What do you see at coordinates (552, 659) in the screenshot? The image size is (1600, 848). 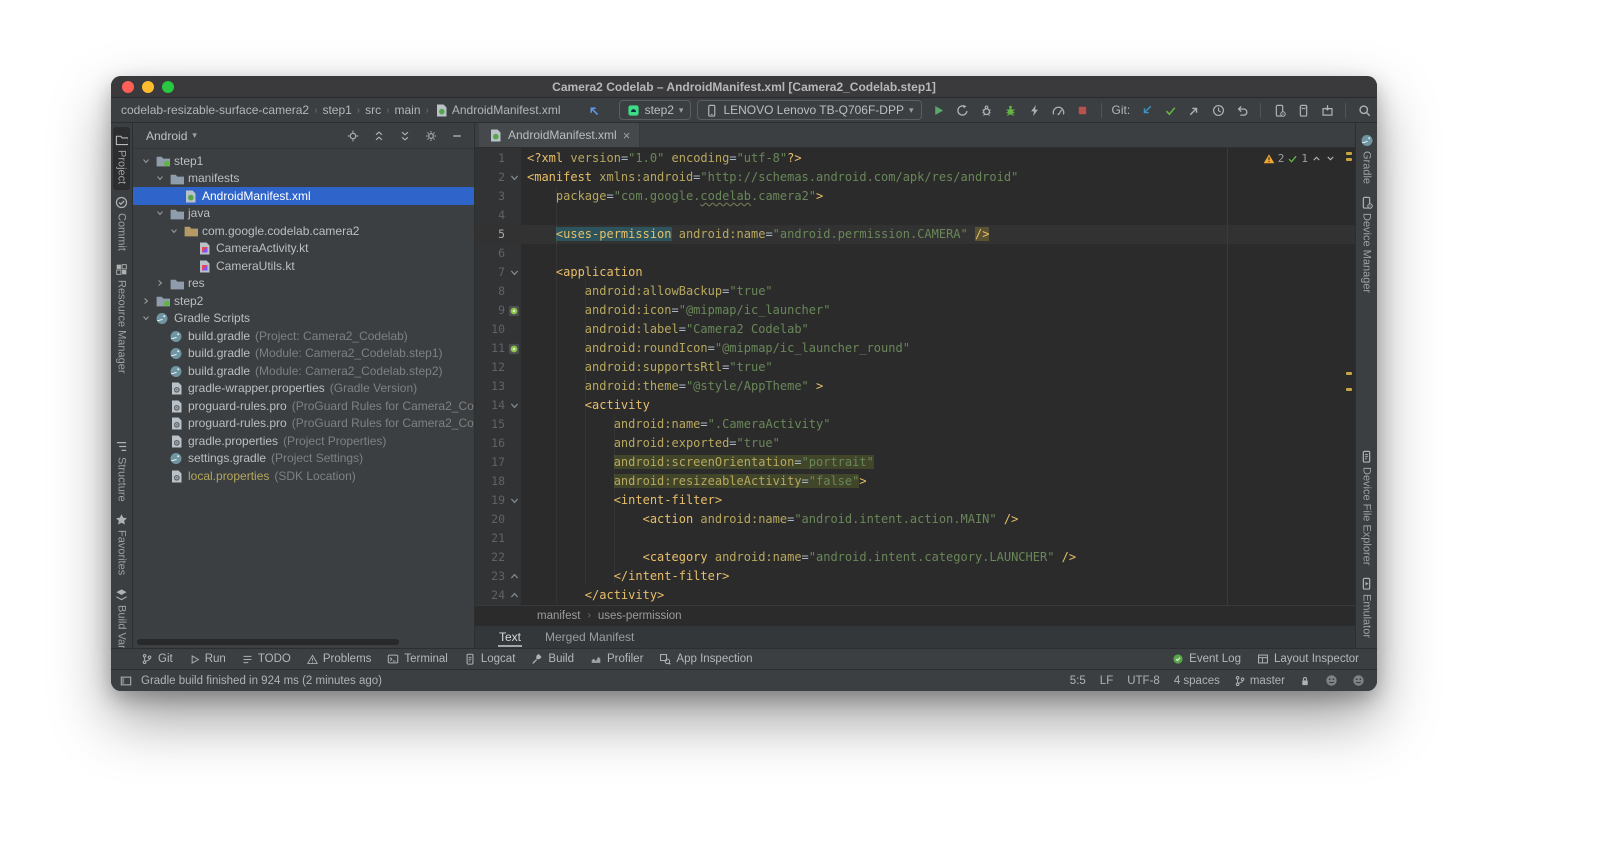 I see `tool-window-button-build: Build` at bounding box center [552, 659].